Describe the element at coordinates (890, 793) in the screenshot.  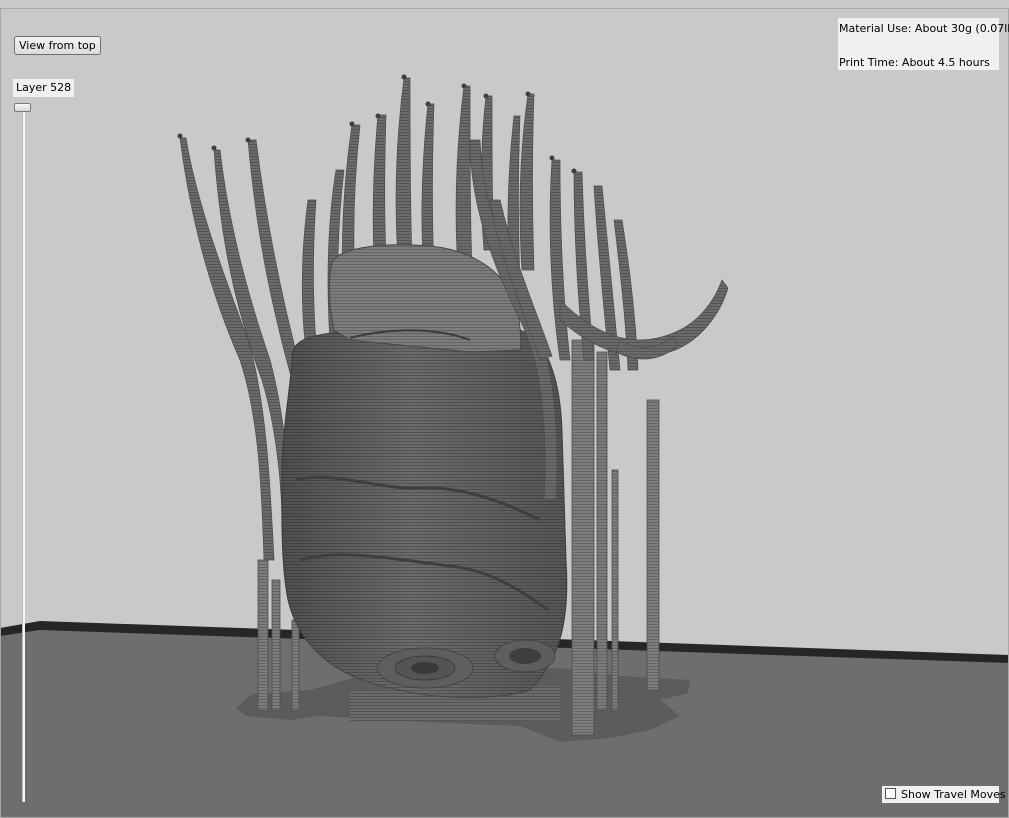
I see `travel-moves-checkbox` at that location.